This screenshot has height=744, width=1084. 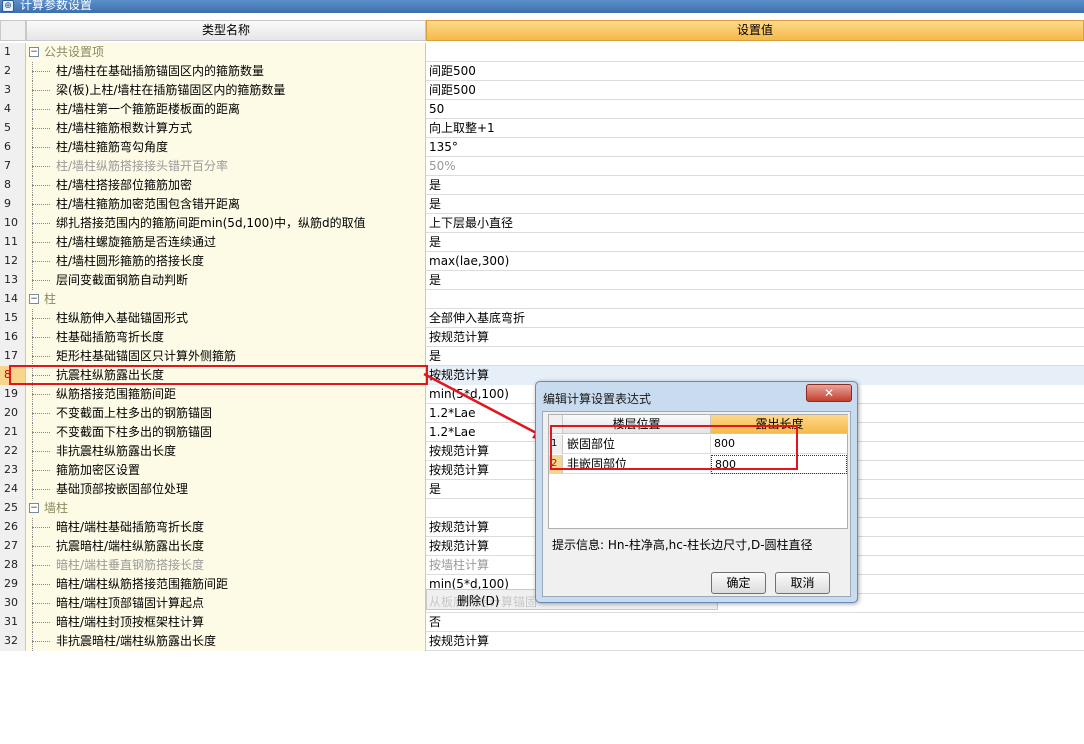 What do you see at coordinates (142, 166) in the screenshot?
I see `row-label: 柱/墙柱纵筋搭接接头错开百分率` at bounding box center [142, 166].